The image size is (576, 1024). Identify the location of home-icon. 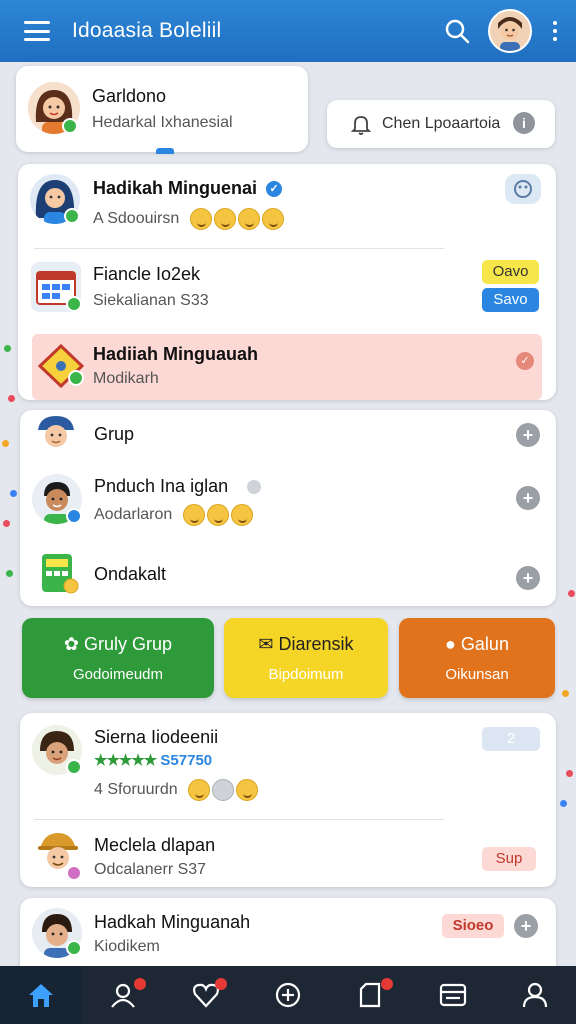
(41, 995).